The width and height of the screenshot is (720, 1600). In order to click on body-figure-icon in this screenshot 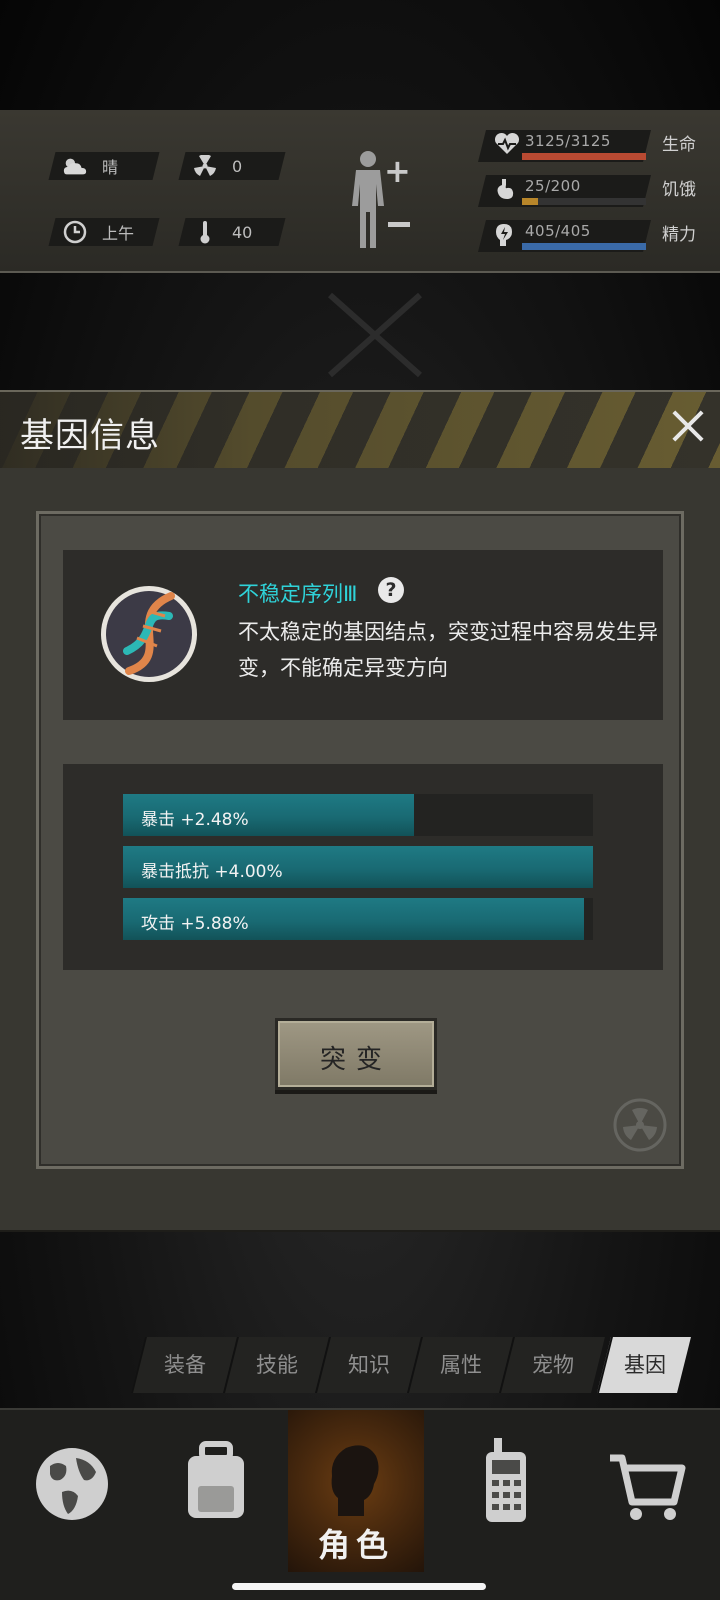, I will do `click(368, 200)`.